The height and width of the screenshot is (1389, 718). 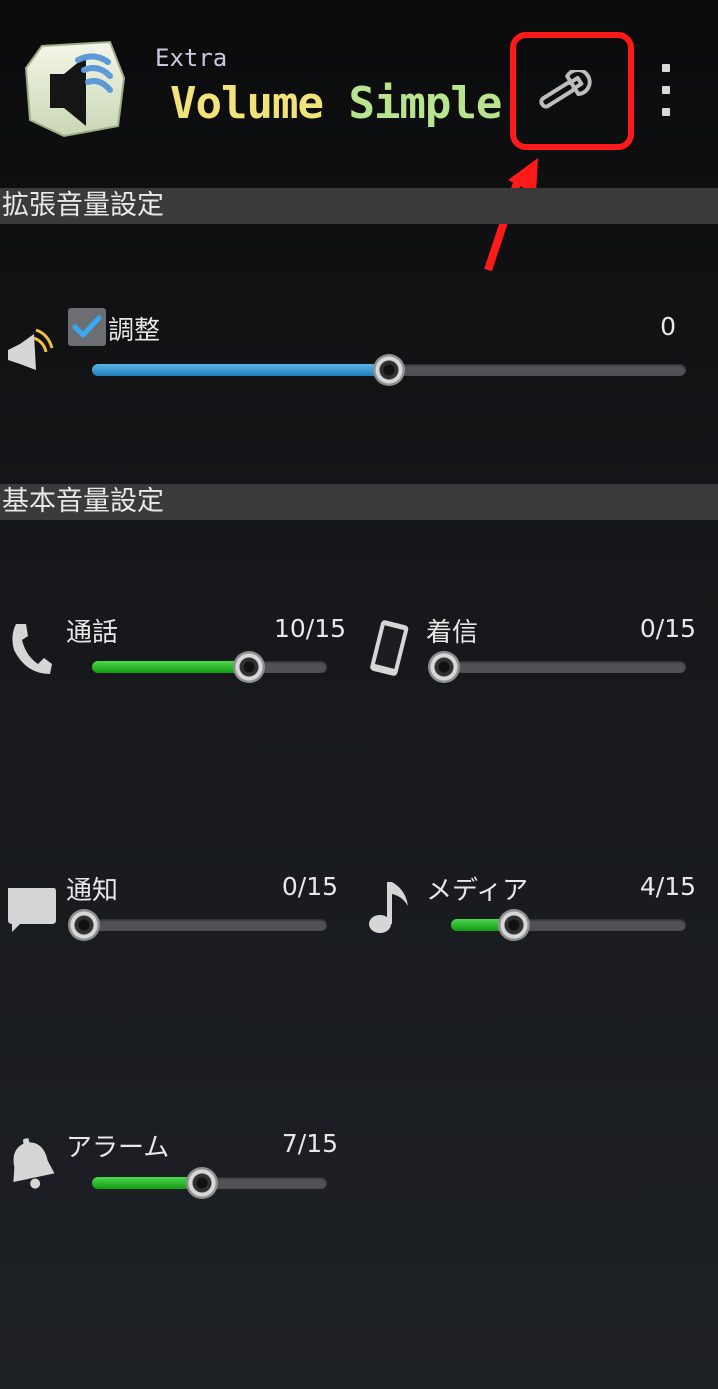 What do you see at coordinates (31, 1166) in the screenshot?
I see `bell-icon` at bounding box center [31, 1166].